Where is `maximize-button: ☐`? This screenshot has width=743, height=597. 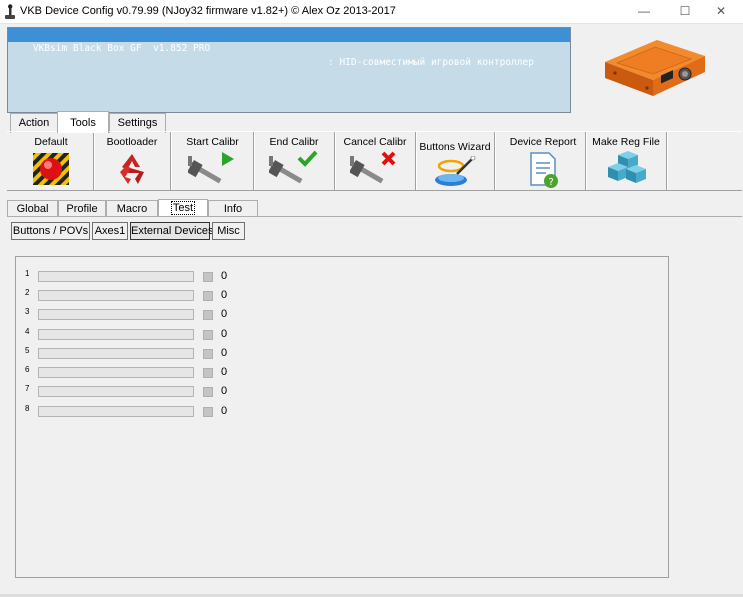
maximize-button: ☐ is located at coordinates (685, 12).